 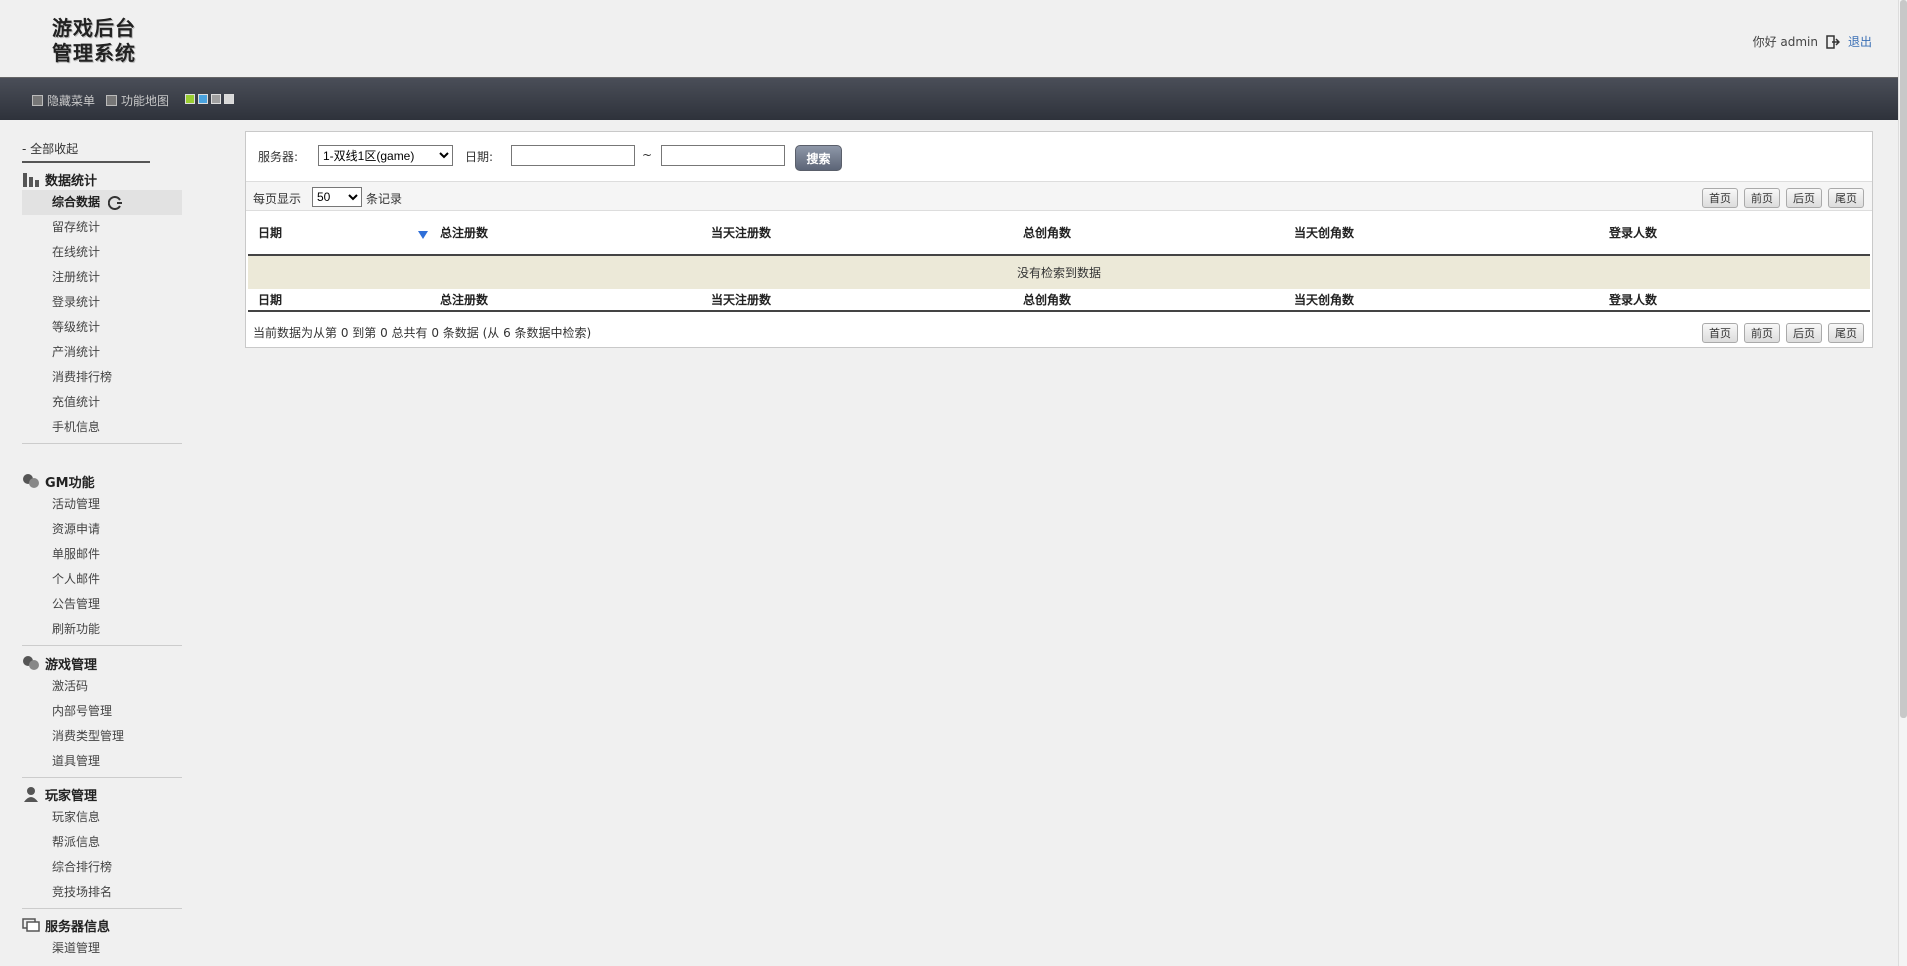 I want to click on sidebar-item: 公告管理, so click(x=102, y=604).